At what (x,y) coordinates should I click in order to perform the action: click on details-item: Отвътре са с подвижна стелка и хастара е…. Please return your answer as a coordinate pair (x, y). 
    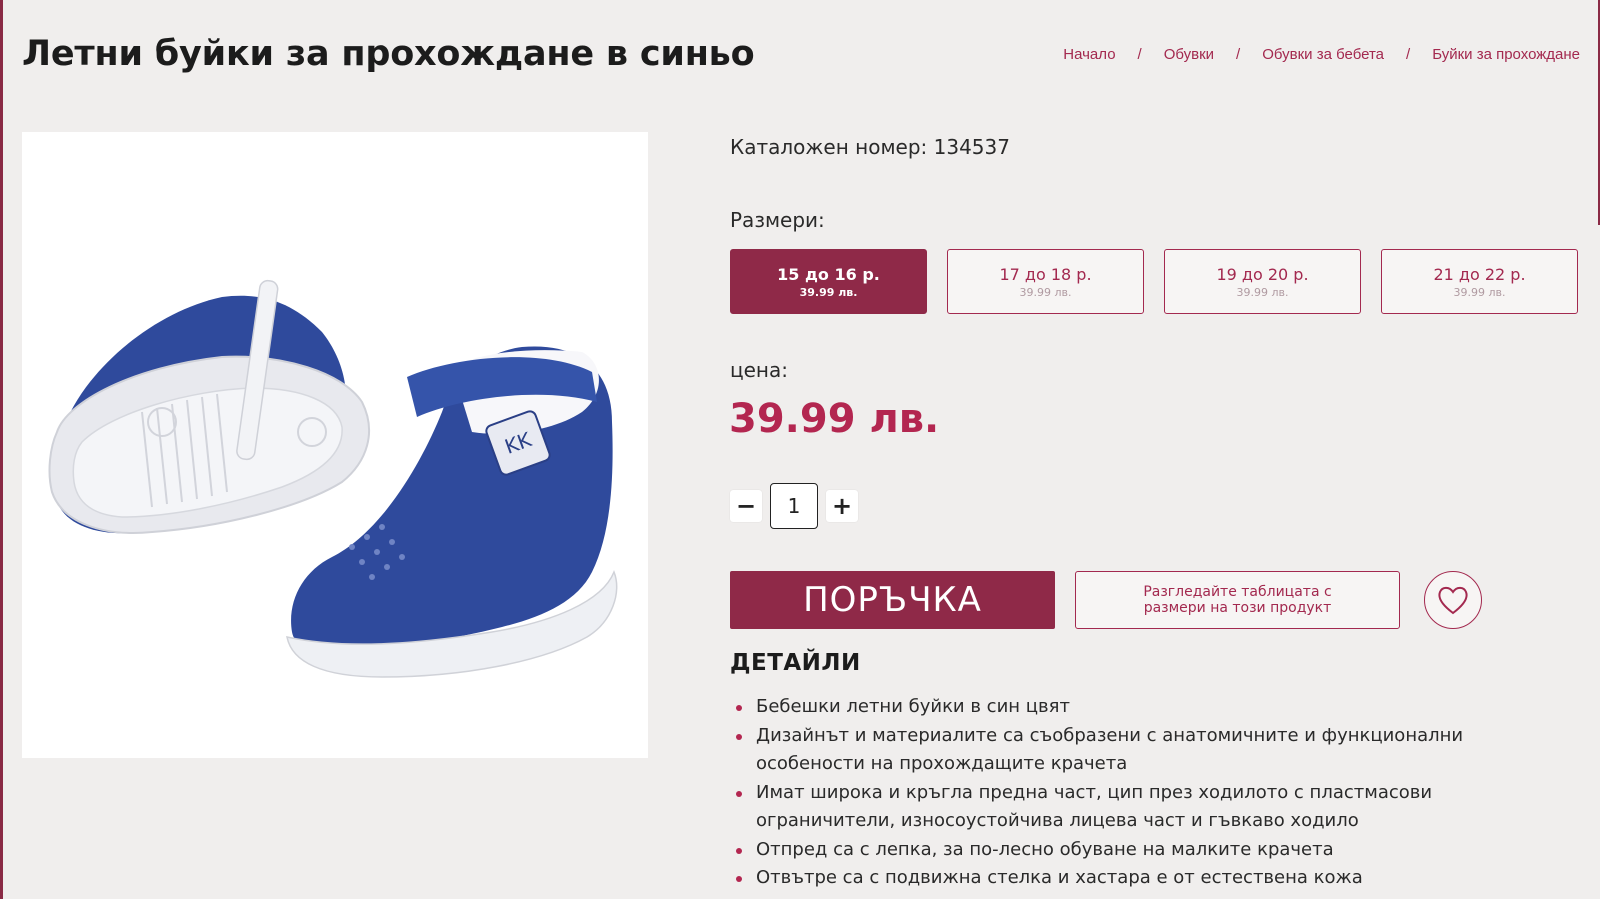
    Looking at the image, I should click on (1140, 878).